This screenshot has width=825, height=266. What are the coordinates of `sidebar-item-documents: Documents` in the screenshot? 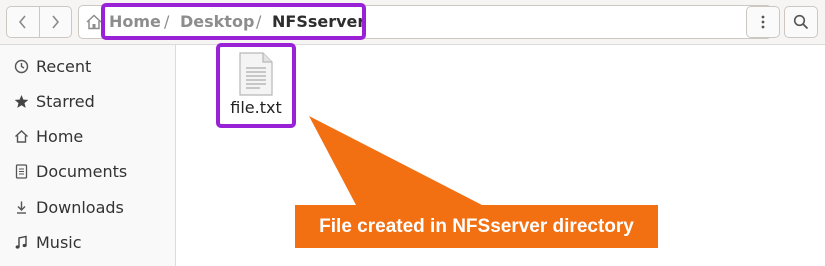 It's located at (88, 171).